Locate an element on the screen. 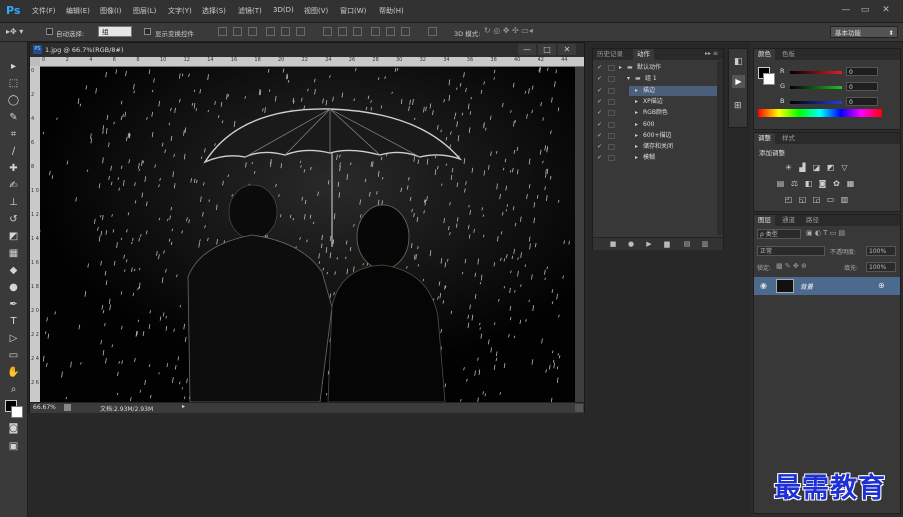 The image size is (903, 517). blue-channel-slider: B 0 is located at coordinates (828, 102).